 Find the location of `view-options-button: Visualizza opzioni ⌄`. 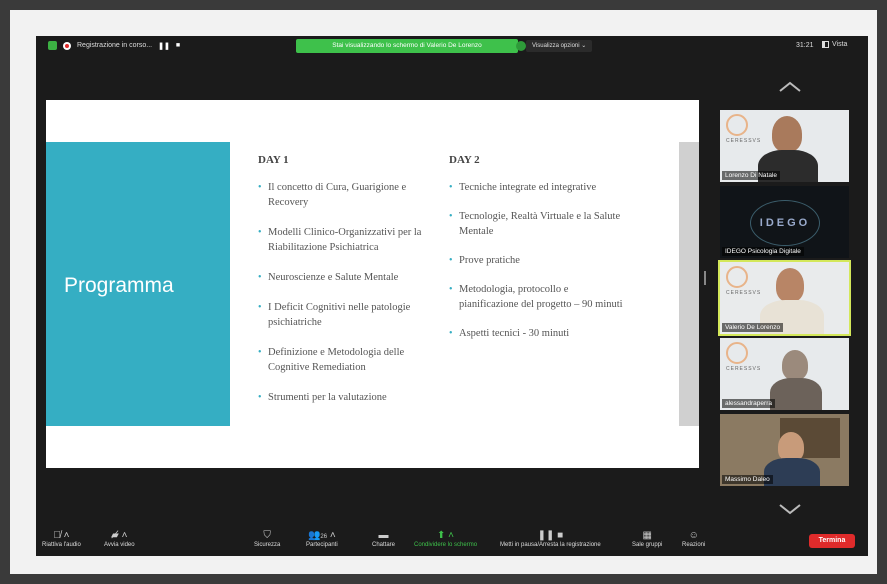

view-options-button: Visualizza opzioni ⌄ is located at coordinates (559, 46).